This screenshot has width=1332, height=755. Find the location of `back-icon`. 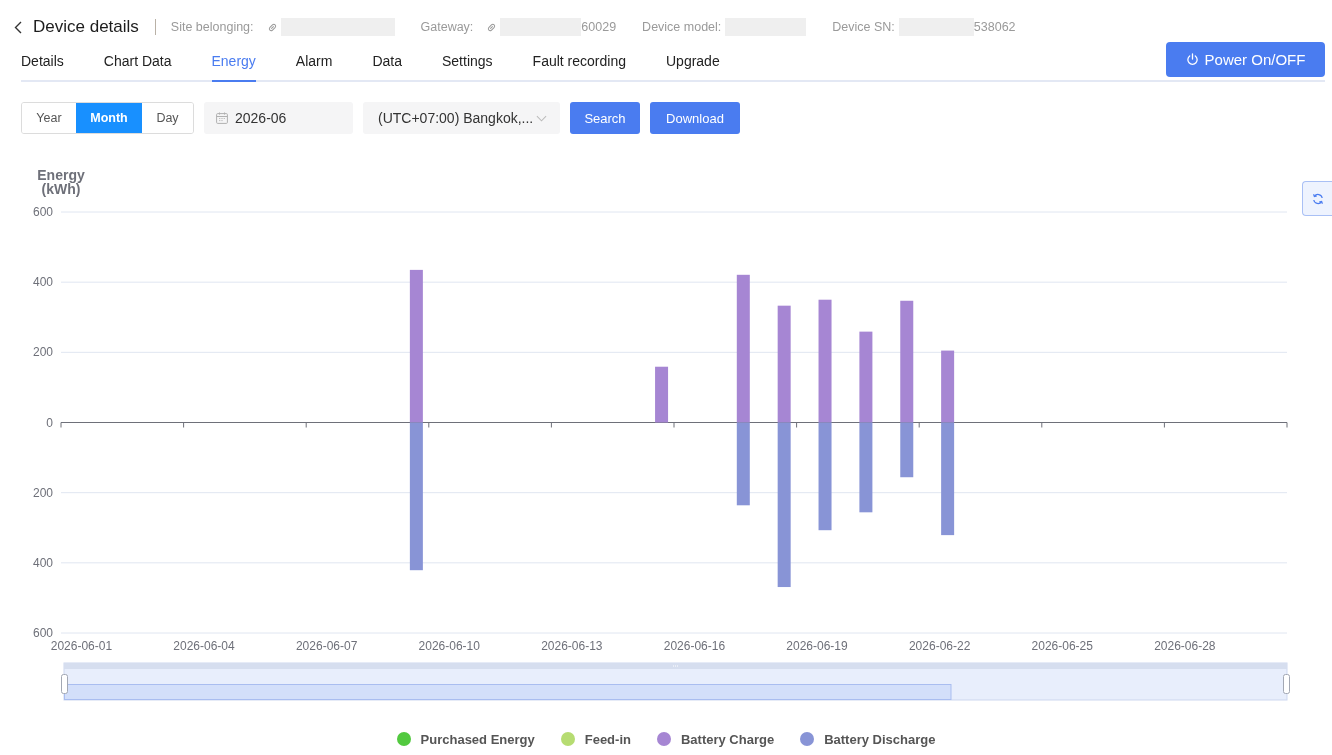

back-icon is located at coordinates (18, 27).